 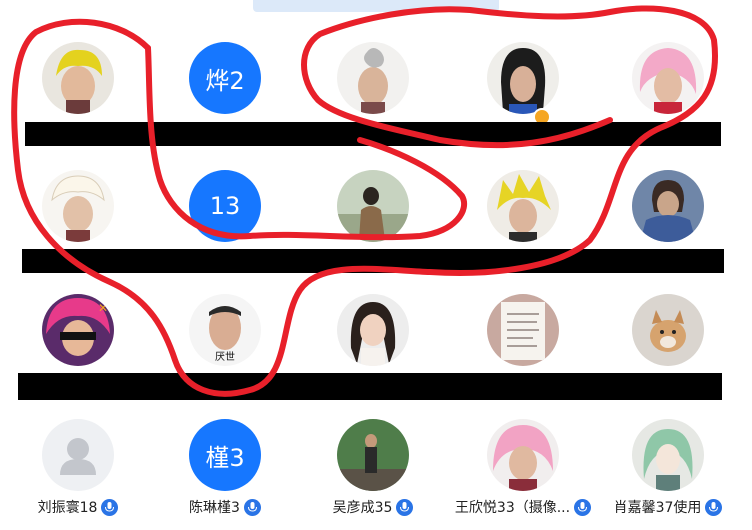 I want to click on participant-tile: 肖嘉馨37使用, so click(x=668, y=474).